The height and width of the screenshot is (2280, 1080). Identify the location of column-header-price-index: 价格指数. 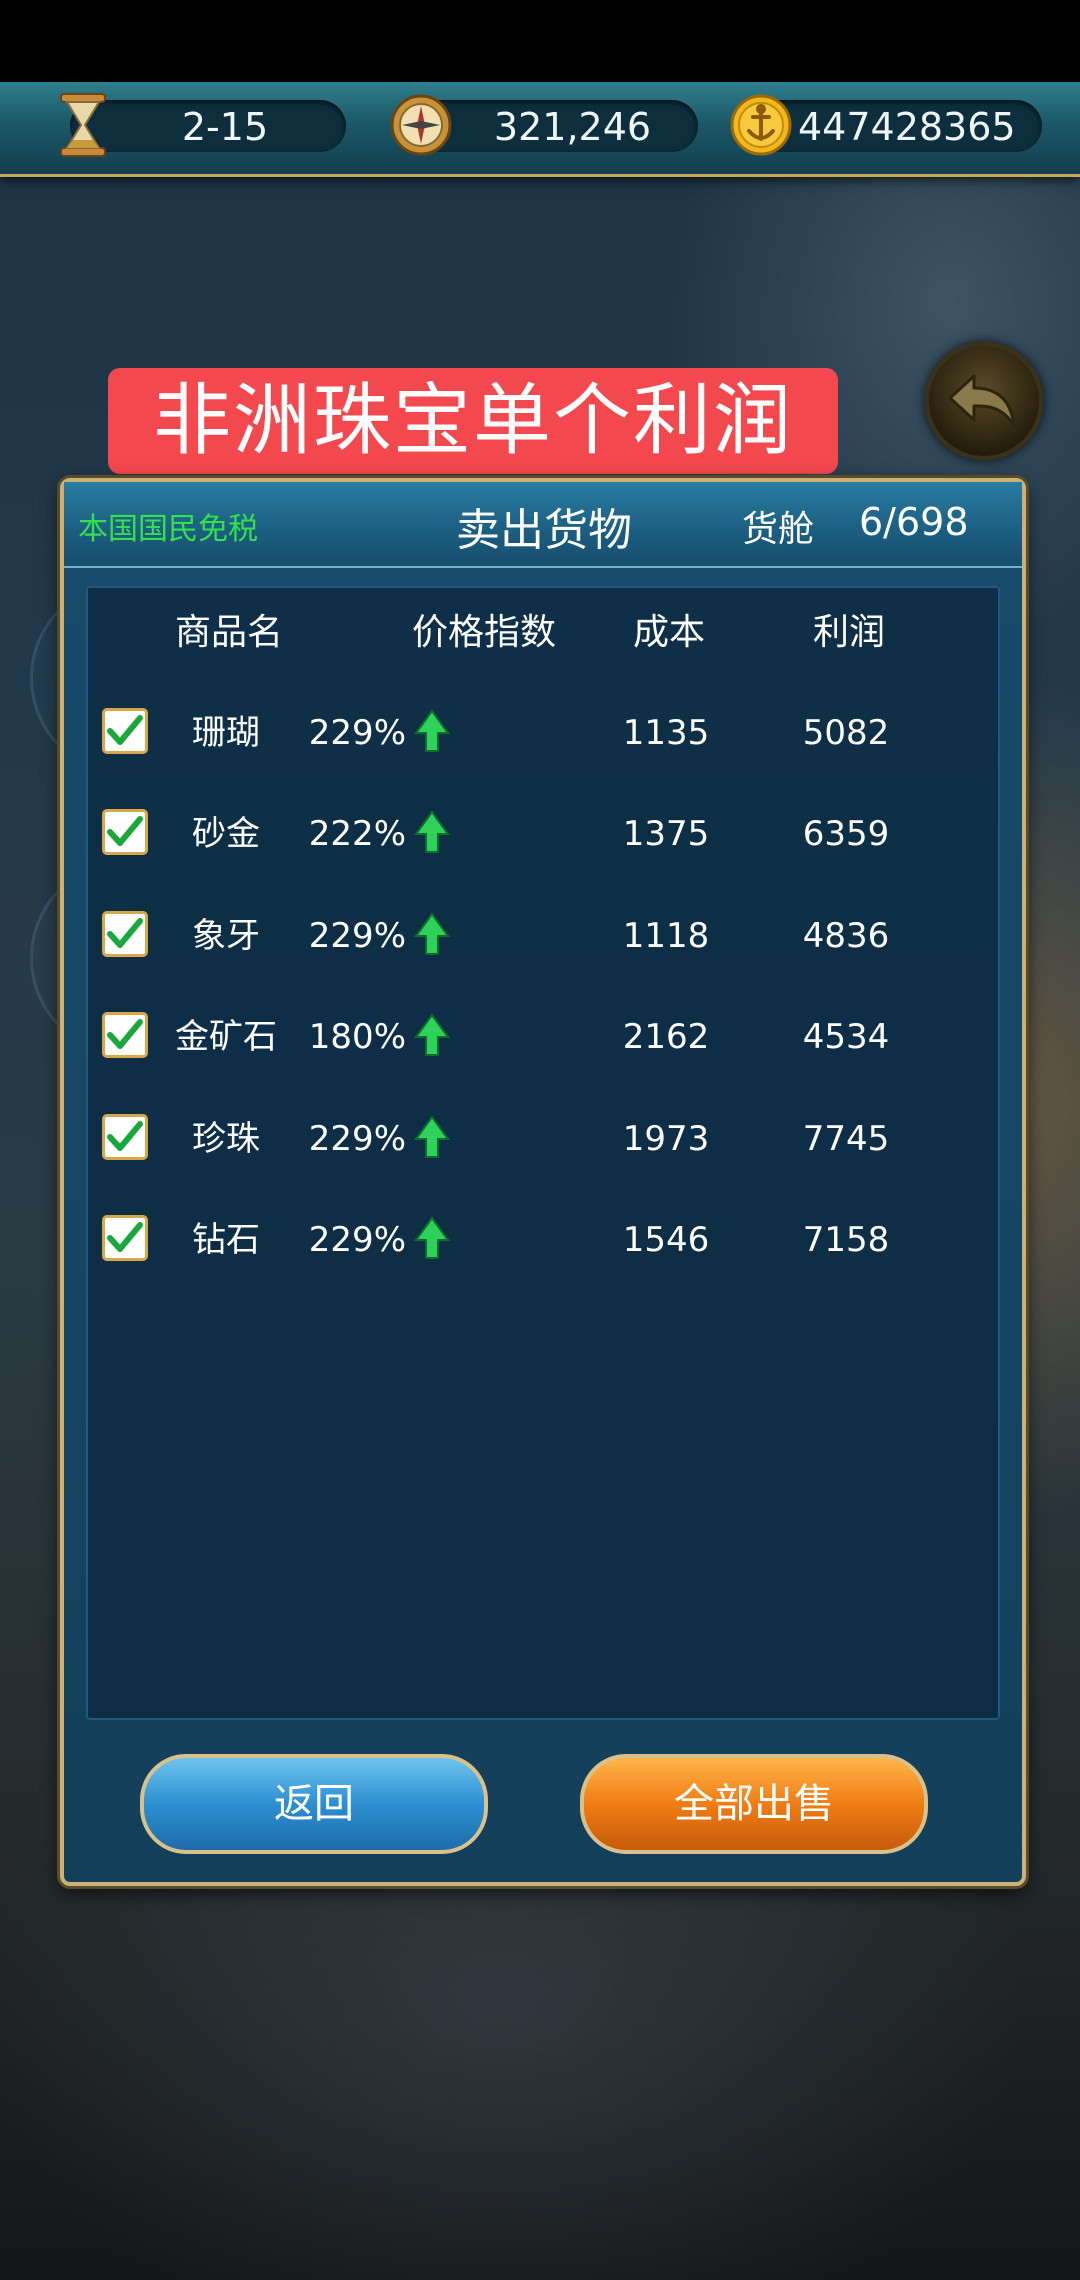
(483, 632).